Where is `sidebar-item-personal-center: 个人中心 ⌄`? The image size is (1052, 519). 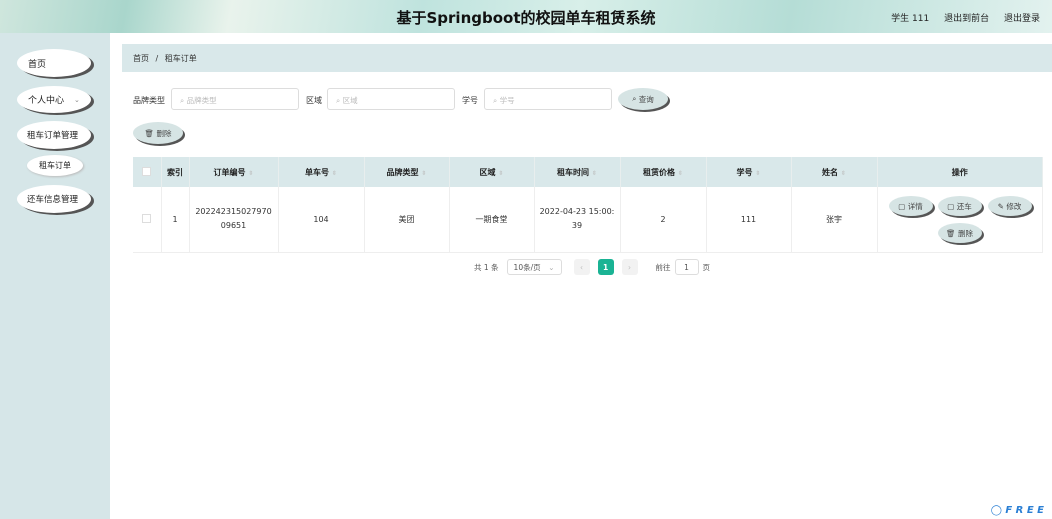 sidebar-item-personal-center: 个人中心 ⌄ is located at coordinates (54, 99).